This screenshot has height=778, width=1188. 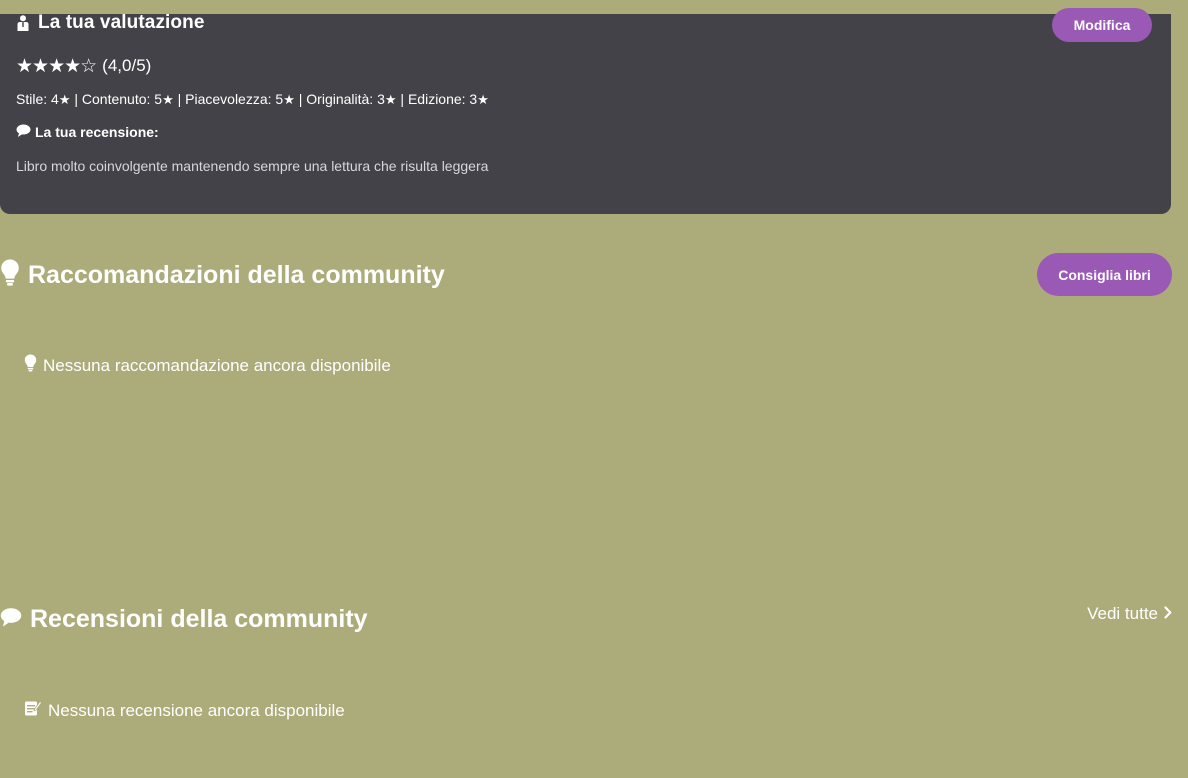 I want to click on rating-stars: ★★★★☆, so click(x=56, y=66).